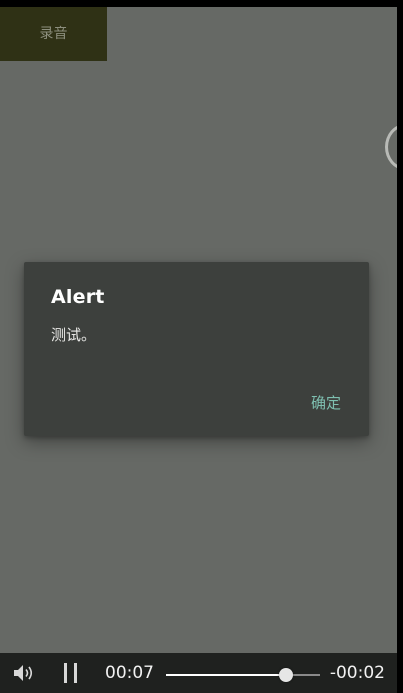 The image size is (403, 693). I want to click on handle-arc-icon, so click(391, 147).